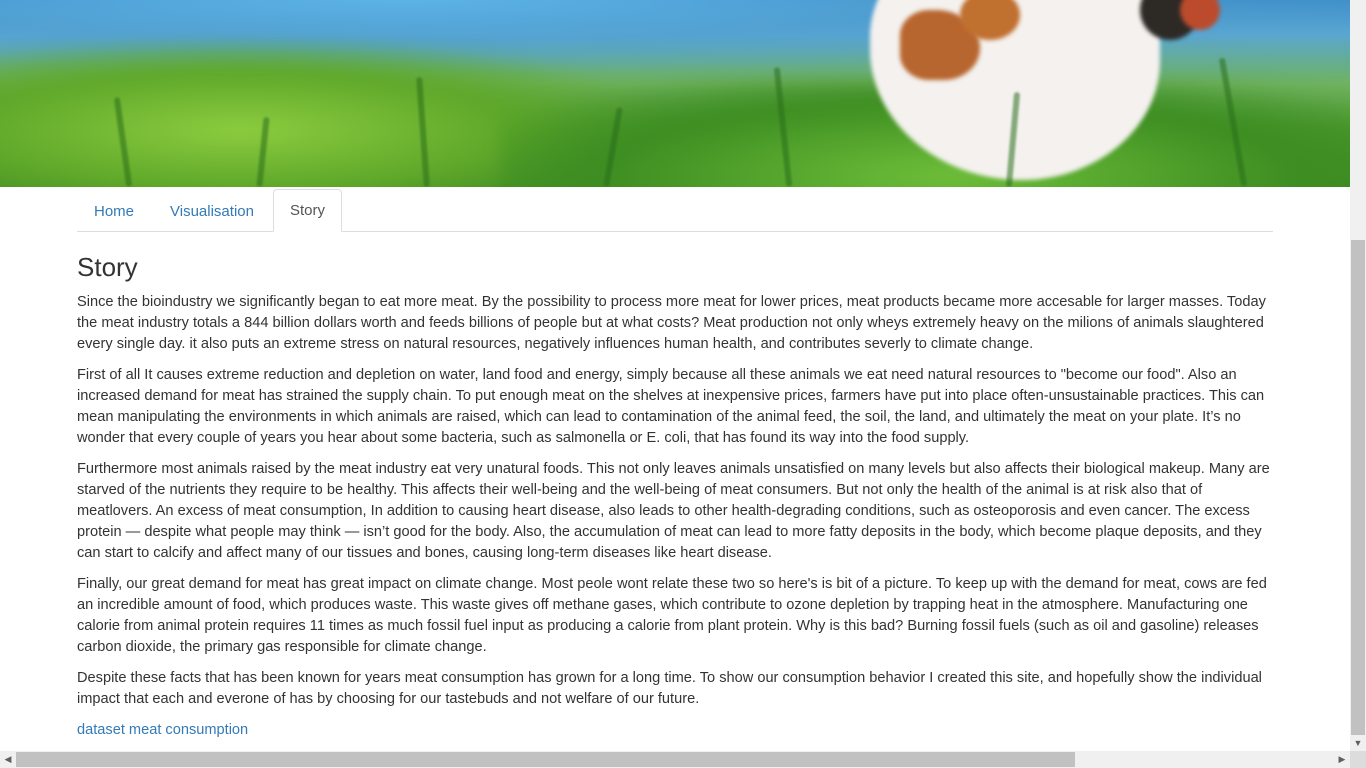  I want to click on tab-visualisation: Visualisation, so click(212, 211).